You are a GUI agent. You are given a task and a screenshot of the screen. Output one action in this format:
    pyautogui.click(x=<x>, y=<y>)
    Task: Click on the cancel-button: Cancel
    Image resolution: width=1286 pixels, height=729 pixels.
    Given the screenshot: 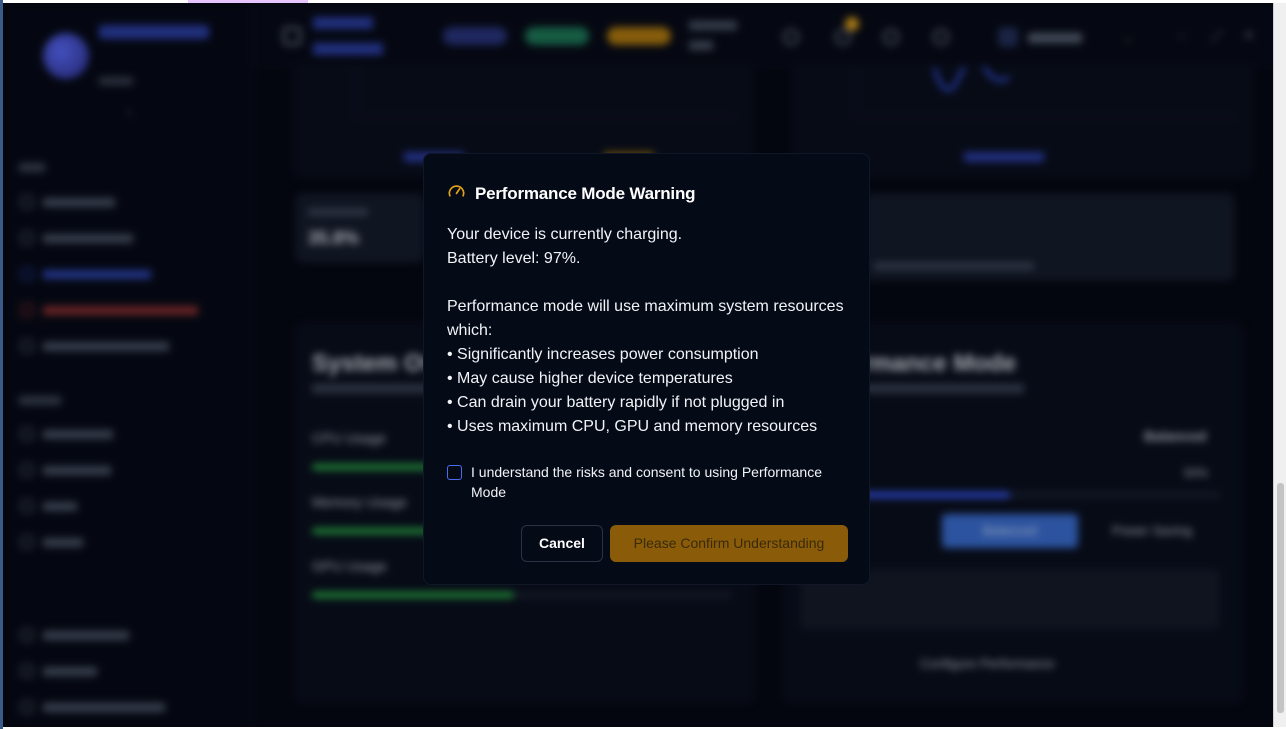 What is the action you would take?
    pyautogui.click(x=562, y=543)
    